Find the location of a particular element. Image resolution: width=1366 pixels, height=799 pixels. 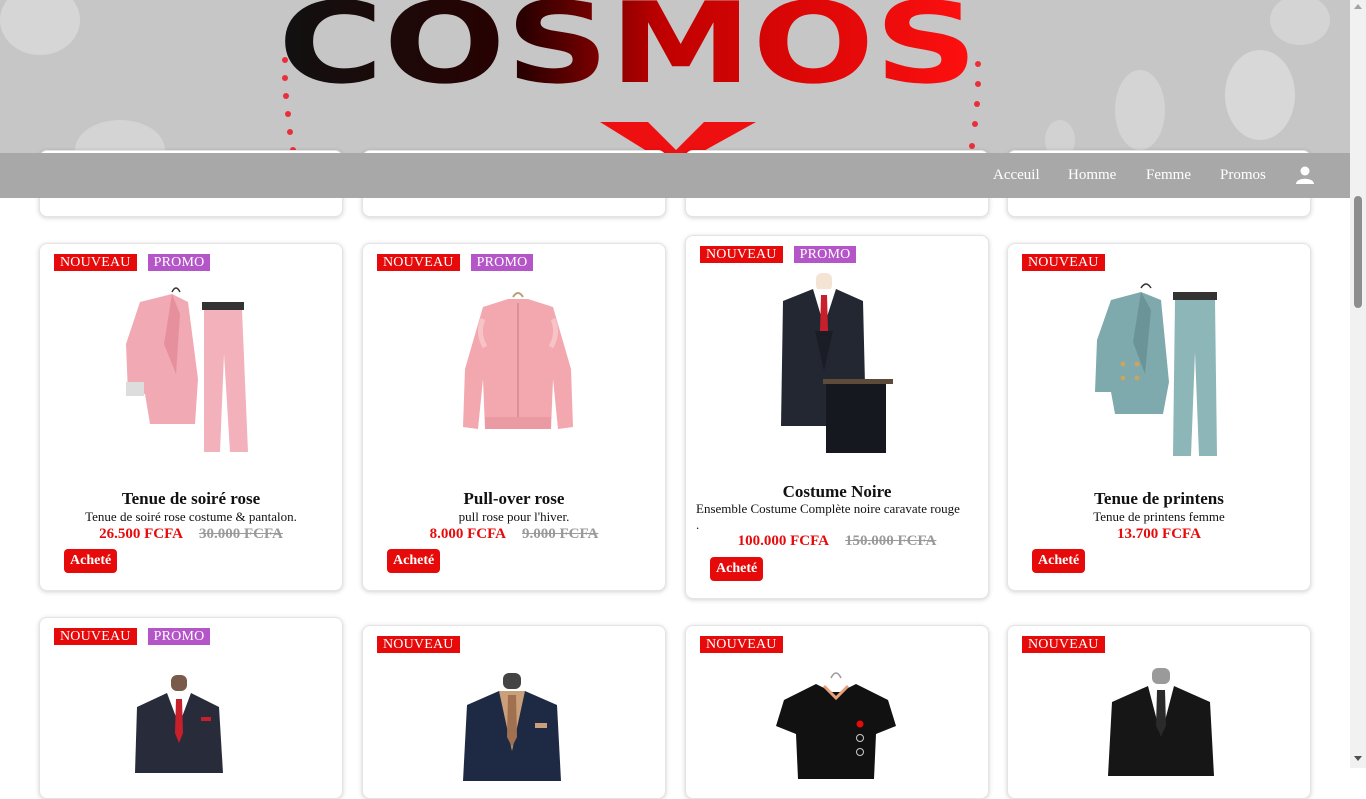

product-title: Tenue de printens is located at coordinates (1159, 498).